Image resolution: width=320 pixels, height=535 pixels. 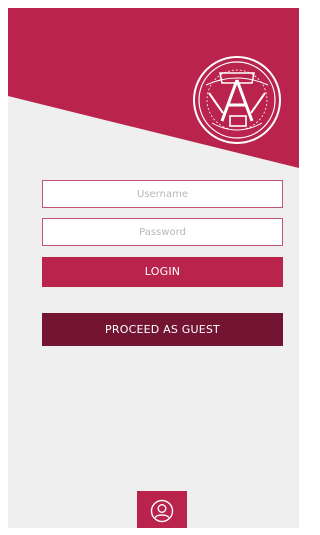 I want to click on university-seal-icon, so click(x=237, y=100).